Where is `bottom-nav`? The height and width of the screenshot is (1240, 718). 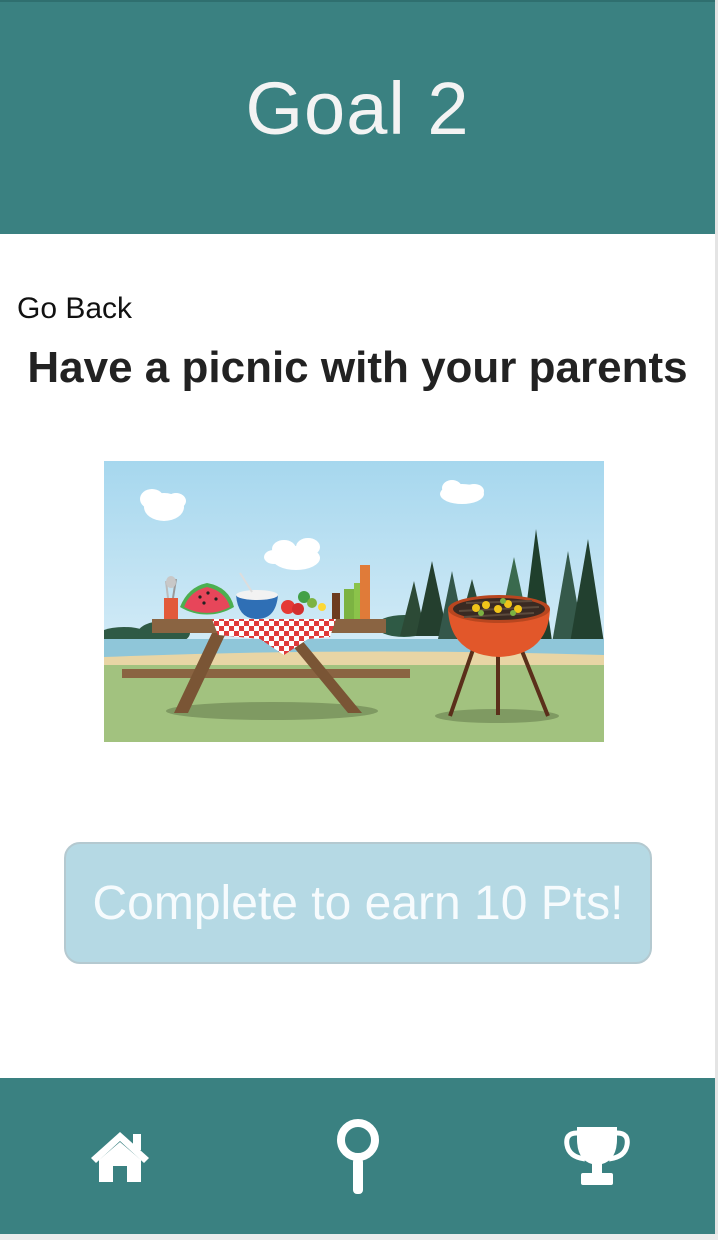
bottom-nav is located at coordinates (357, 1156).